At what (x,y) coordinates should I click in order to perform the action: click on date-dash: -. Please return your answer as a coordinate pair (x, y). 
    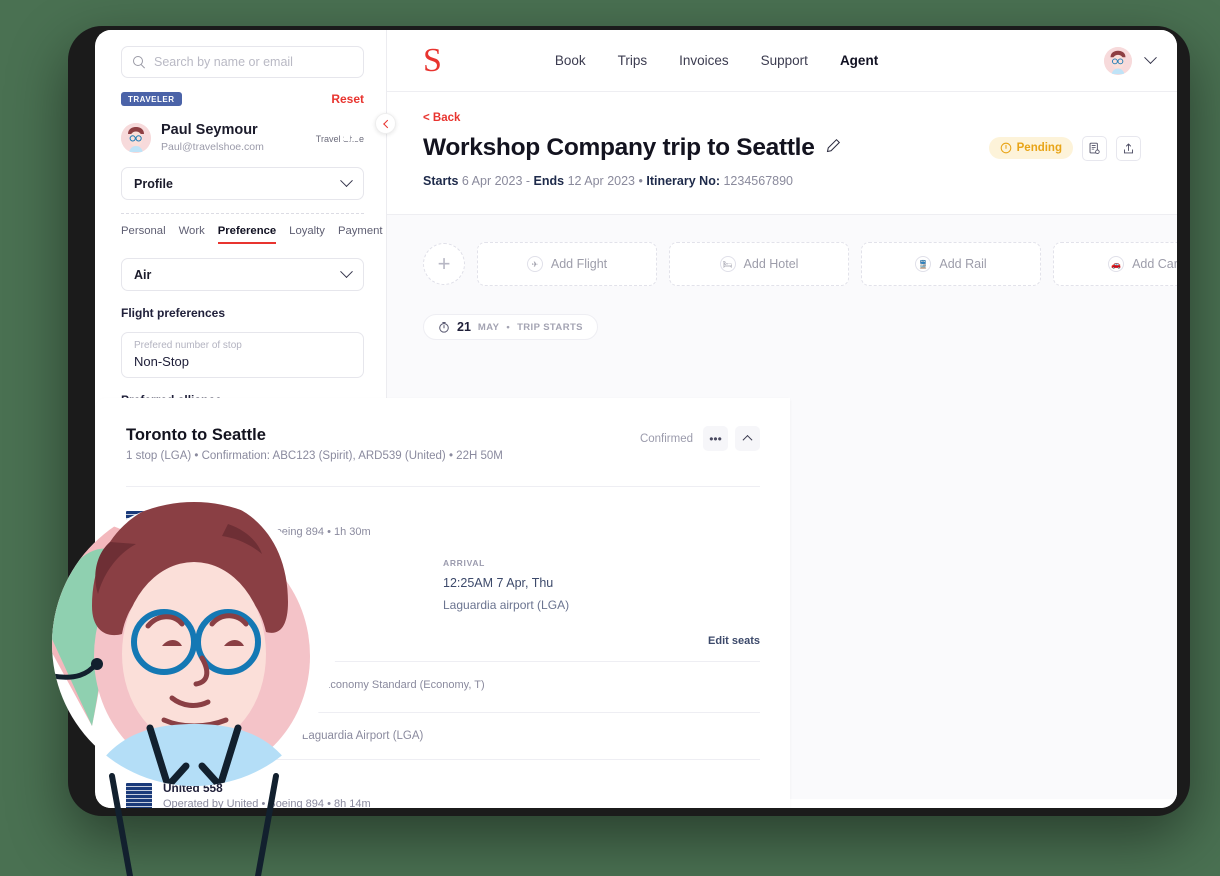
    Looking at the image, I should click on (528, 181).